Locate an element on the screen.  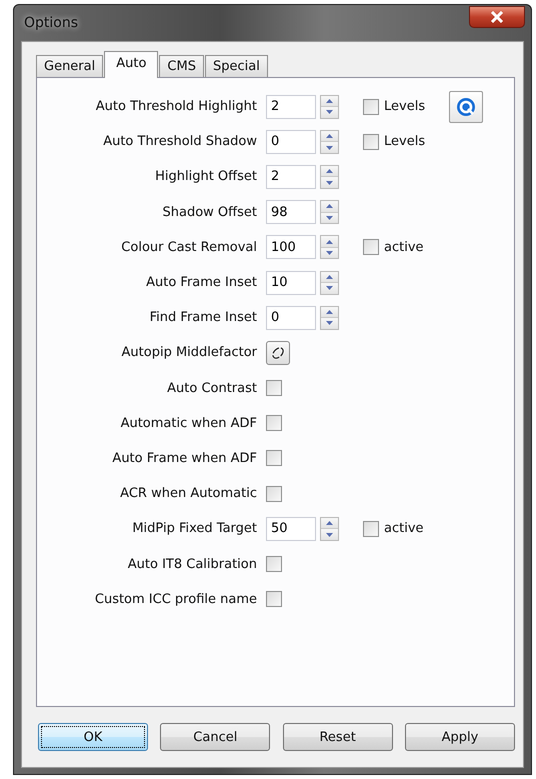
tab: CMS is located at coordinates (181, 66).